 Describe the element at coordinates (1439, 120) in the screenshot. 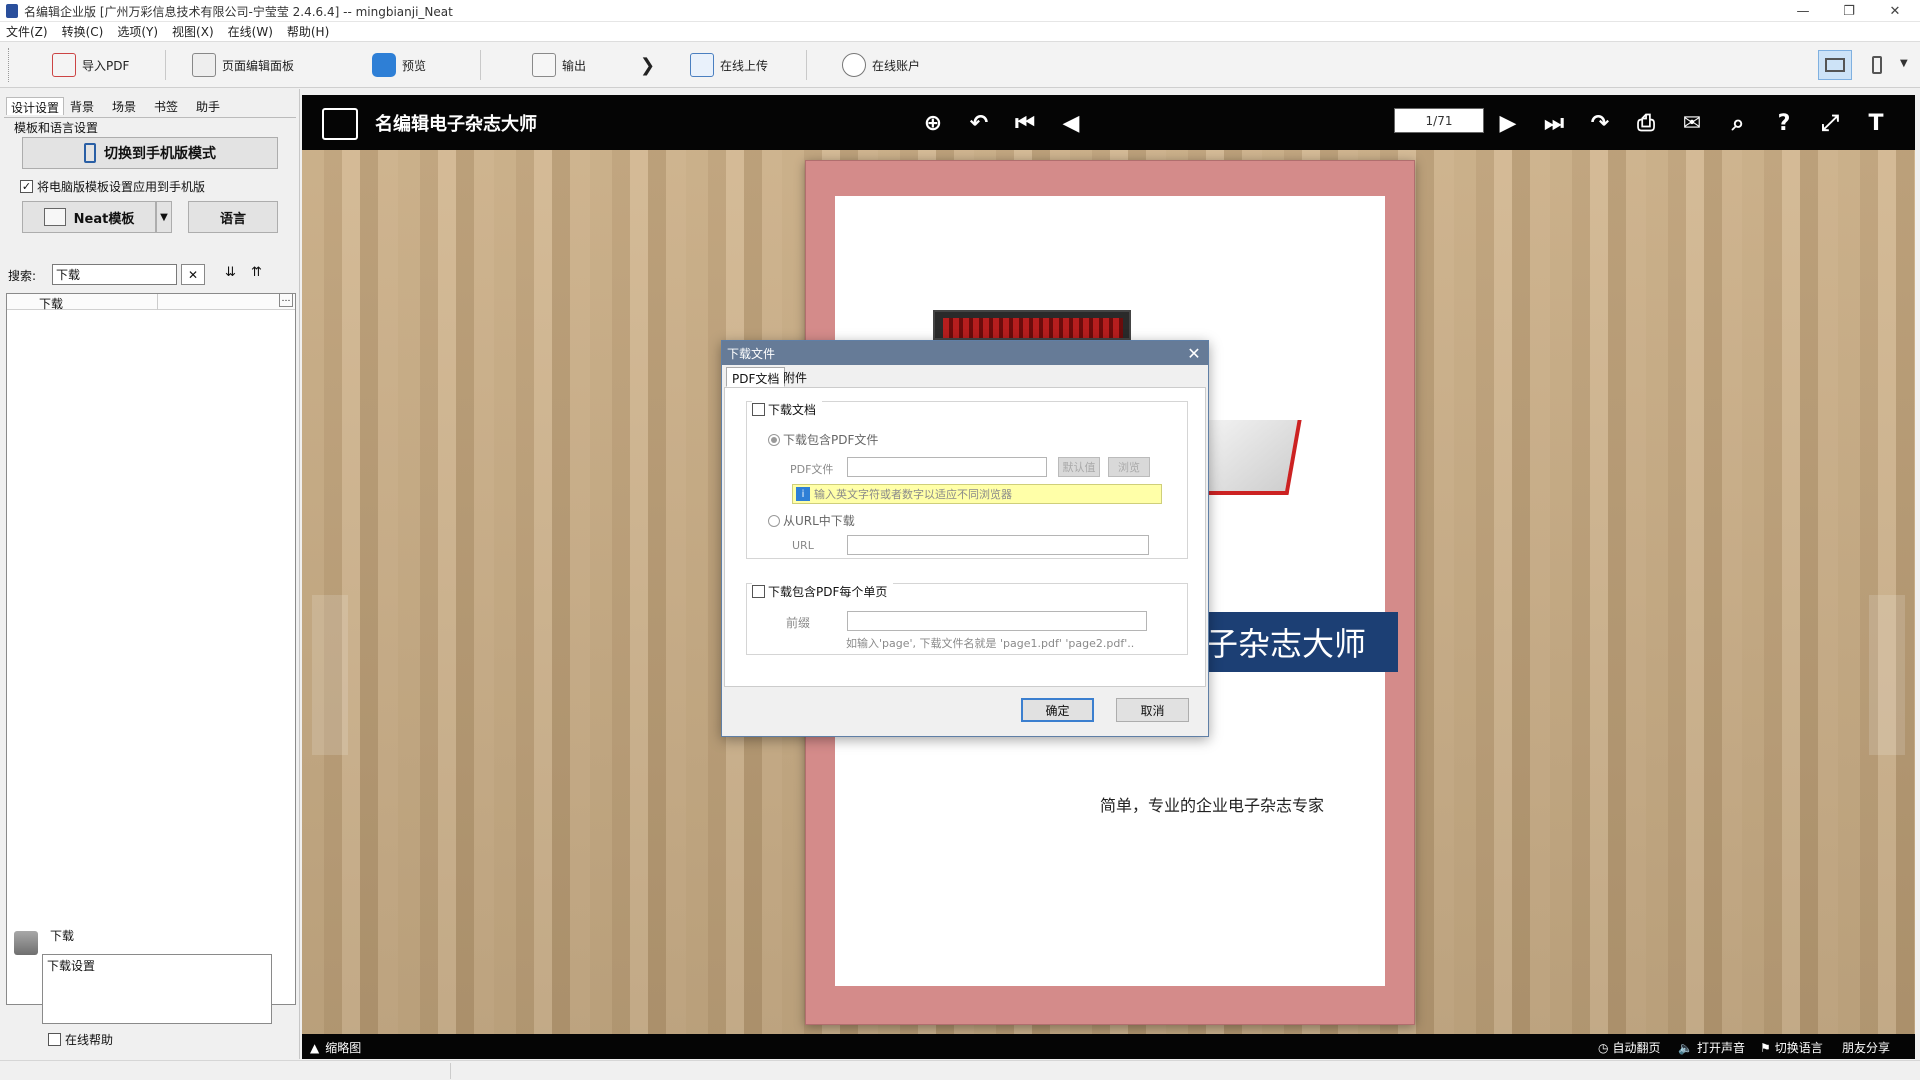

I see `page-indicator-input: 1/71` at that location.